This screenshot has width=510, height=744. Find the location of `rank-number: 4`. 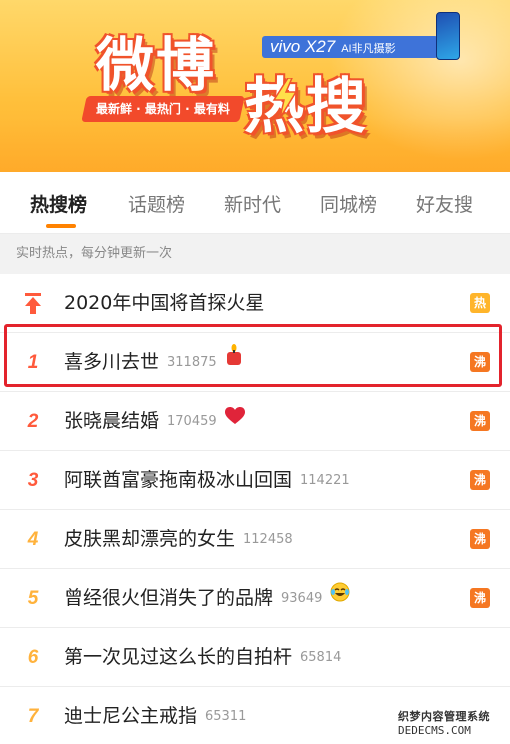

rank-number: 4 is located at coordinates (33, 539).